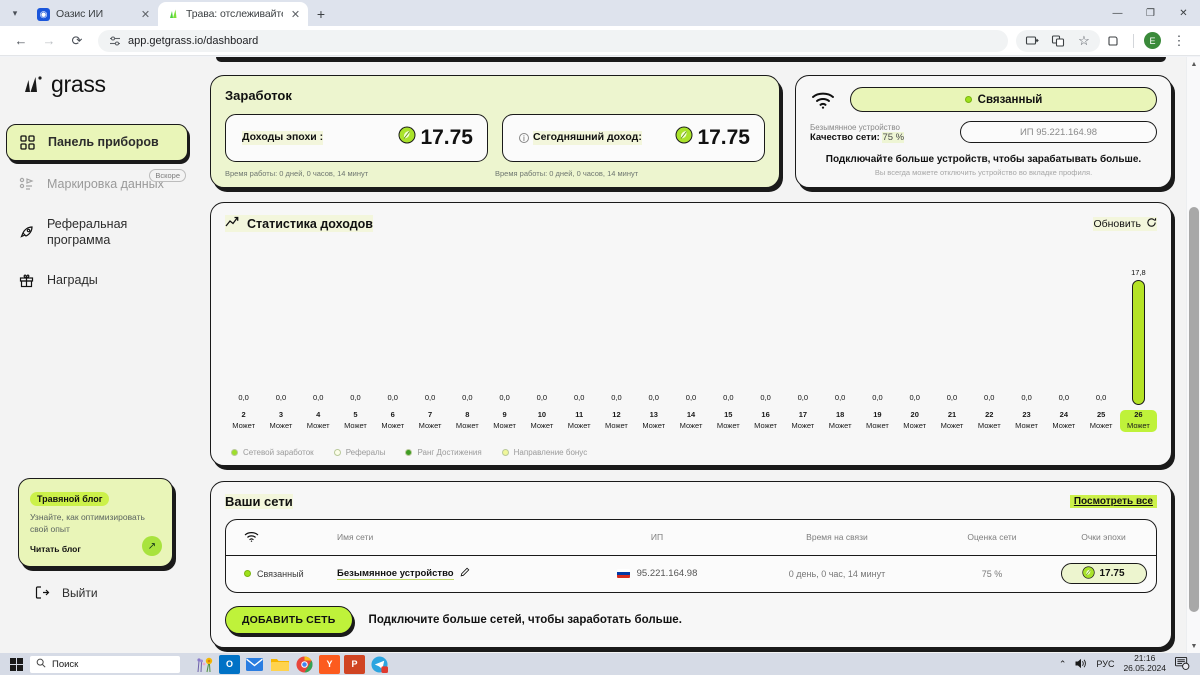  I want to click on chart-x-tick: 2 Может, so click(243, 421).